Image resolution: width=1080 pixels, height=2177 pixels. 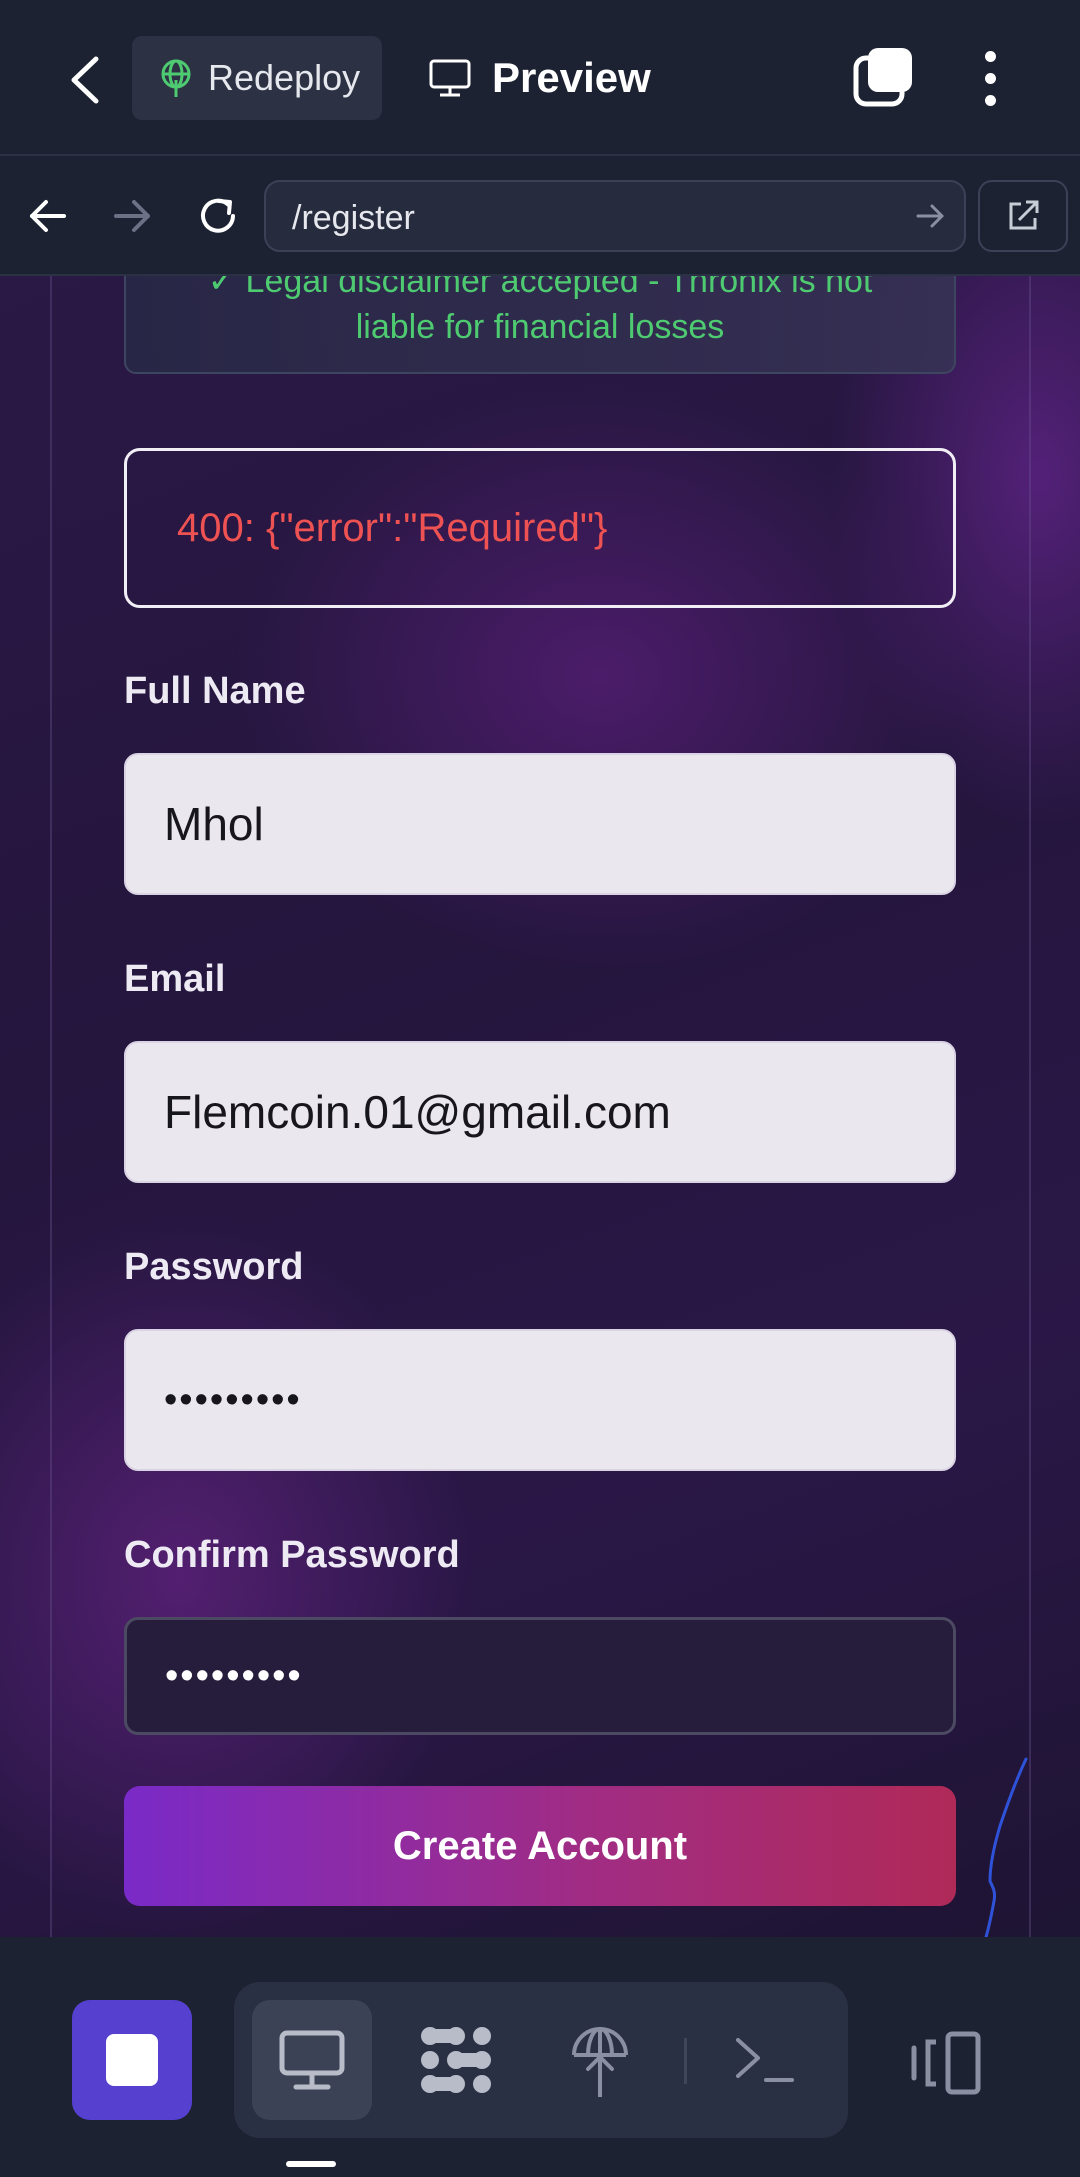 I want to click on tabs-button, so click(x=884, y=78).